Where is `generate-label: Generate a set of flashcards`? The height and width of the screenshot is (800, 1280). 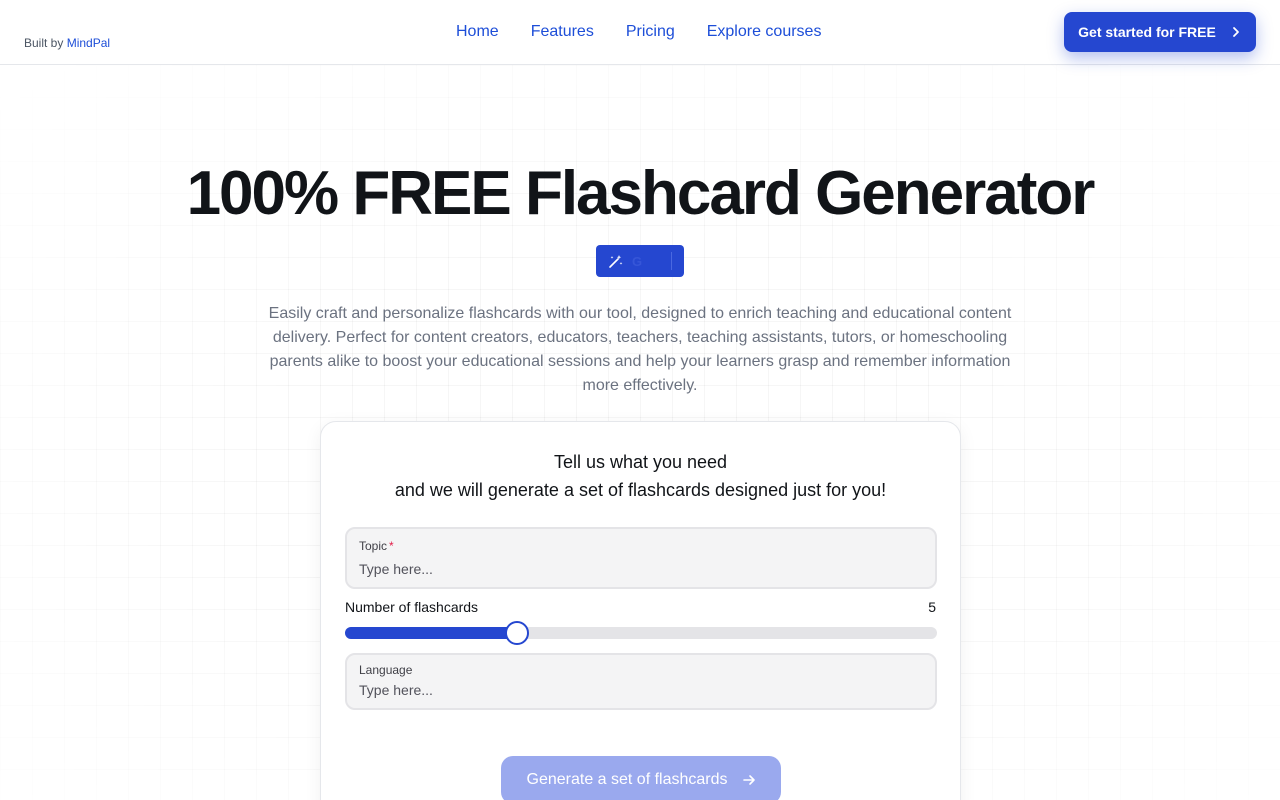 generate-label: Generate a set of flashcards is located at coordinates (627, 779).